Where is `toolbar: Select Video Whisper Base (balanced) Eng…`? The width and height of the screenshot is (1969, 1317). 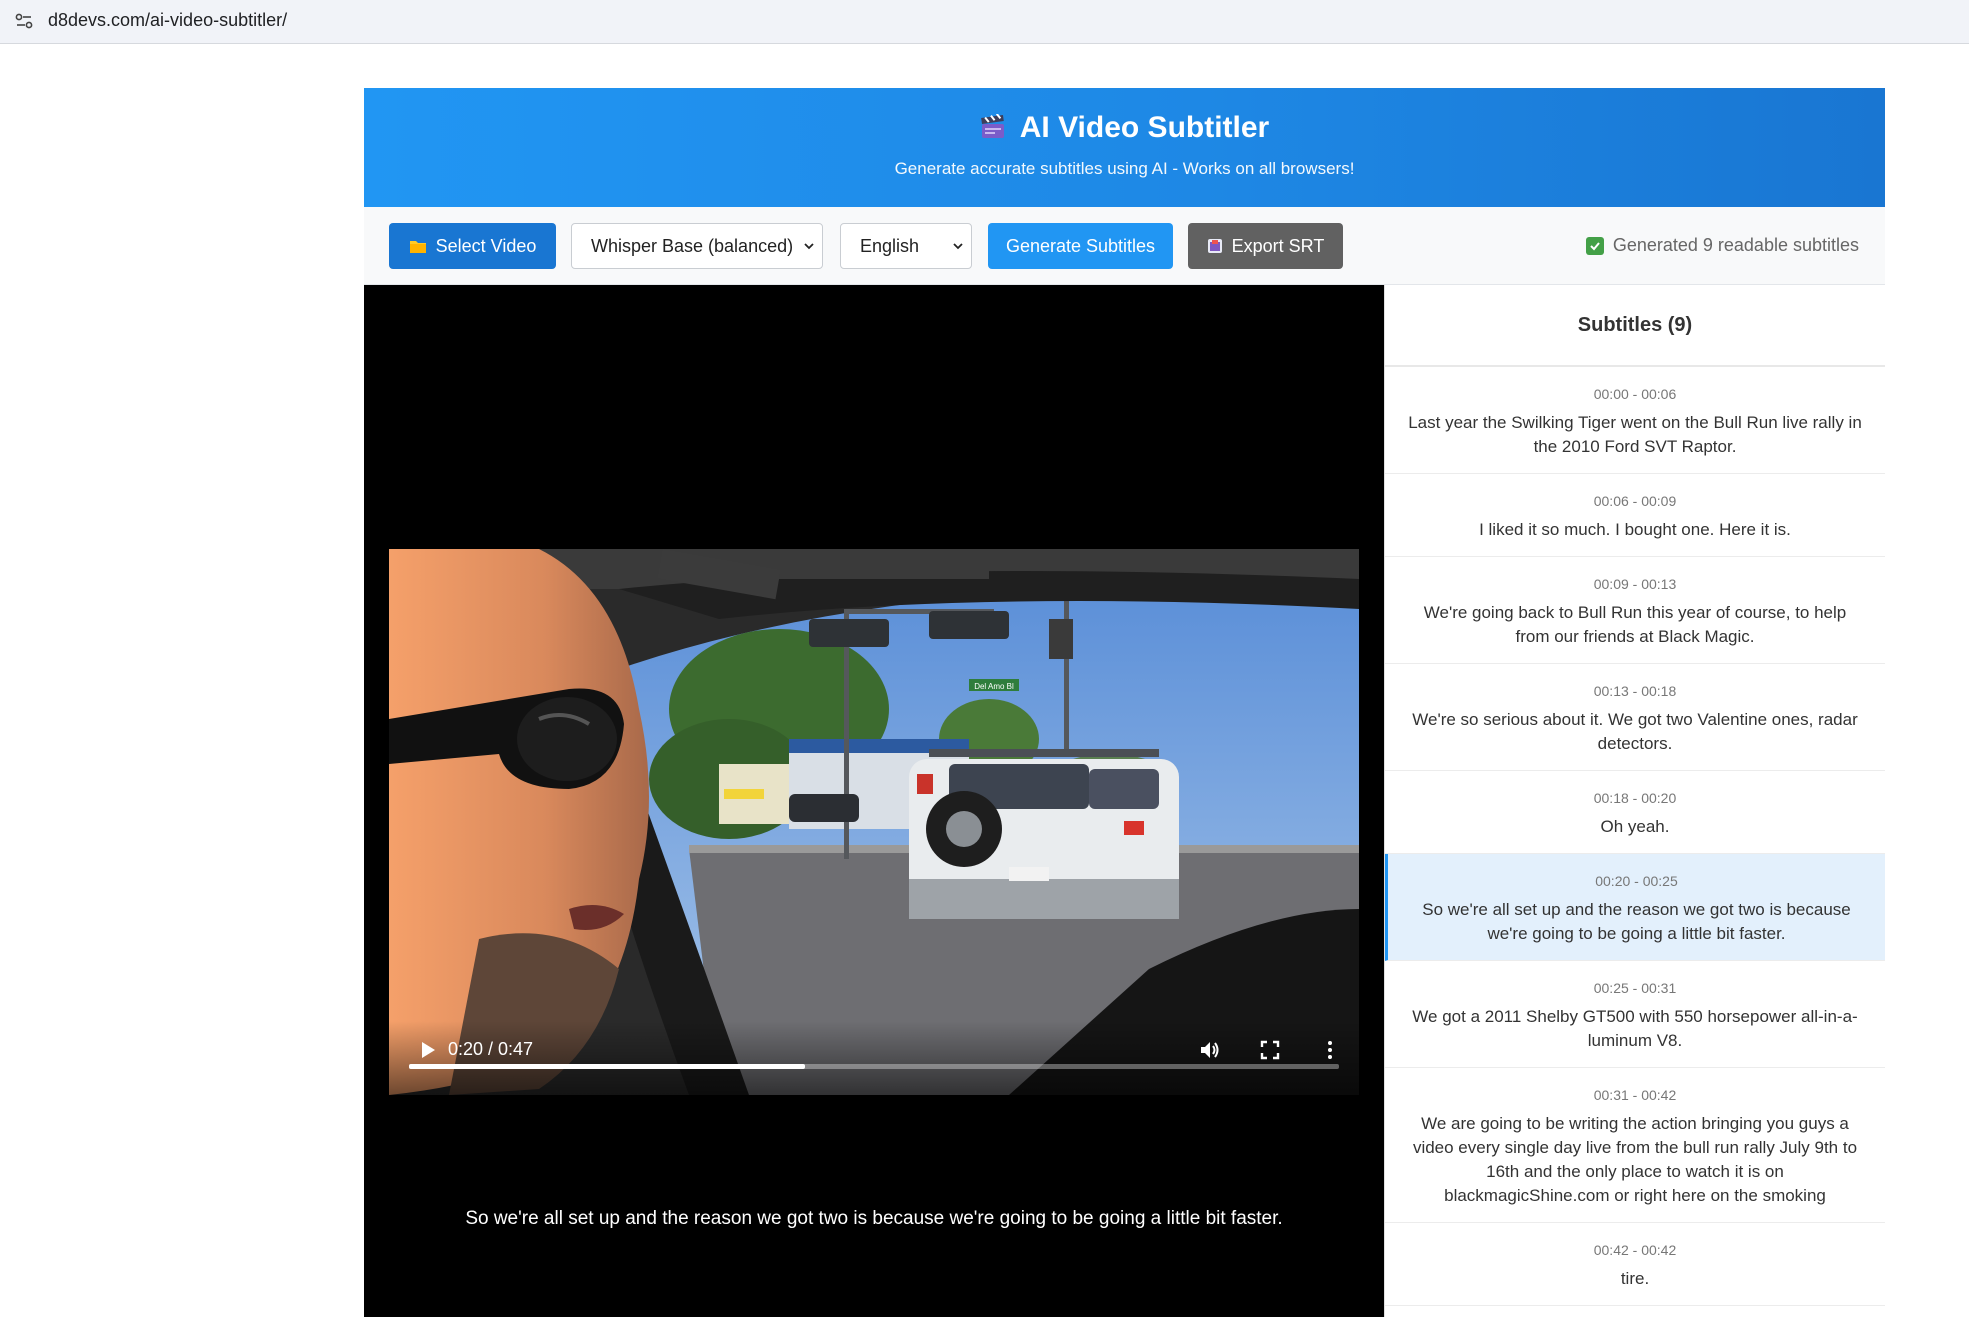
toolbar: Select Video Whisper Base (balanced) Eng… is located at coordinates (1124, 246).